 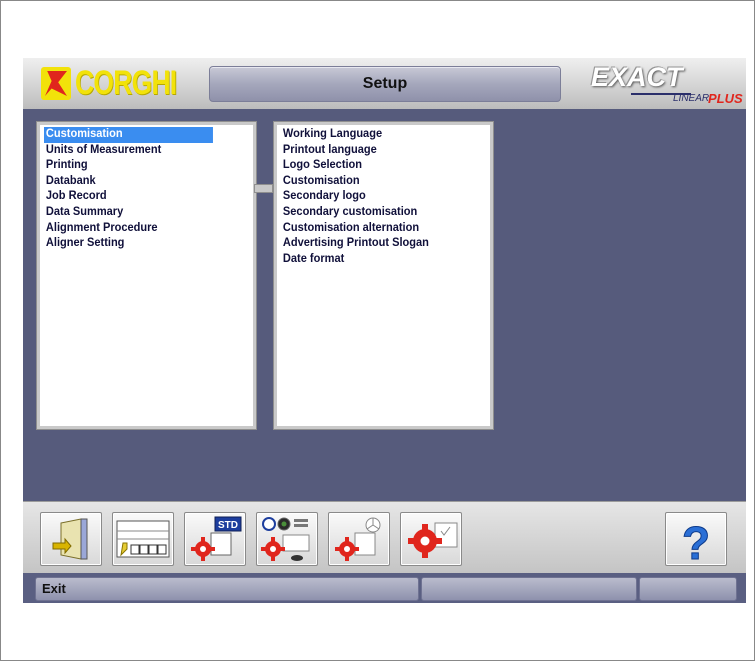 I want to click on corghi-logo: CORGHI, so click(x=111, y=83).